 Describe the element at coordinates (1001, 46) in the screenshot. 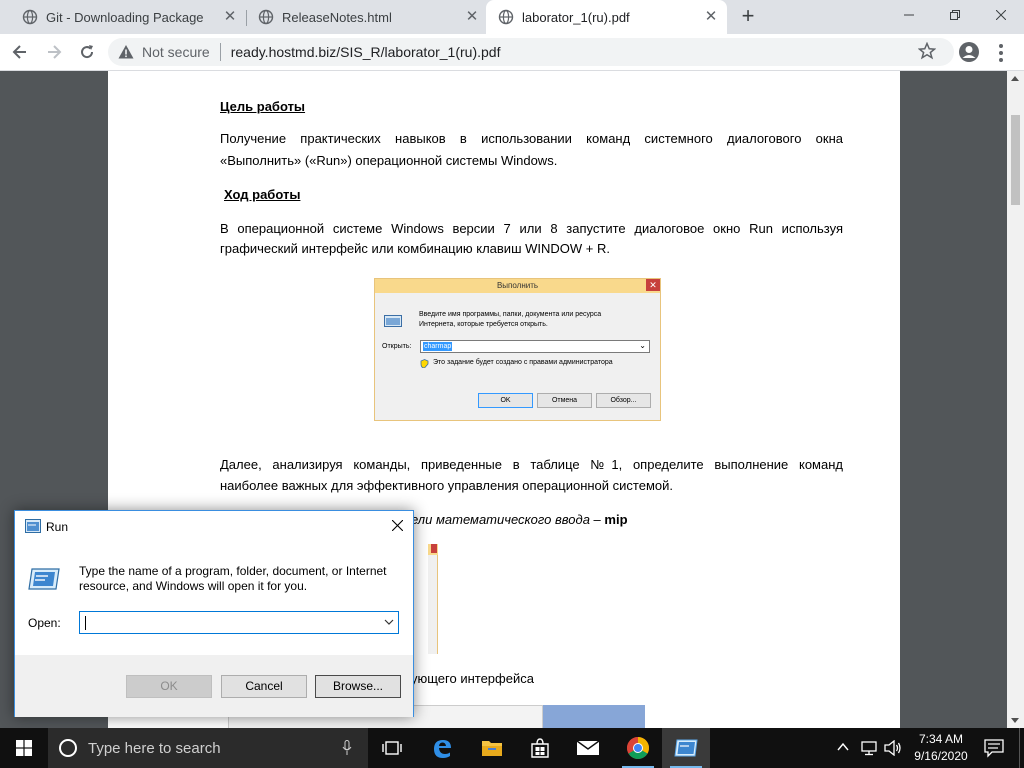

I see `menu-dots-icon` at that location.